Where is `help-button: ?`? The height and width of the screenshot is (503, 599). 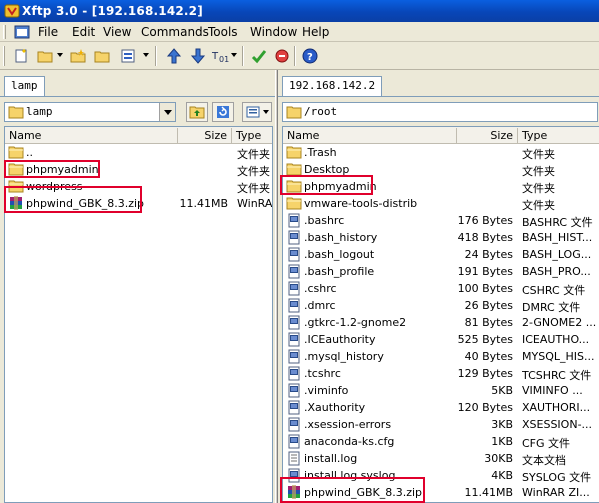
help-button: ? is located at coordinates (310, 56).